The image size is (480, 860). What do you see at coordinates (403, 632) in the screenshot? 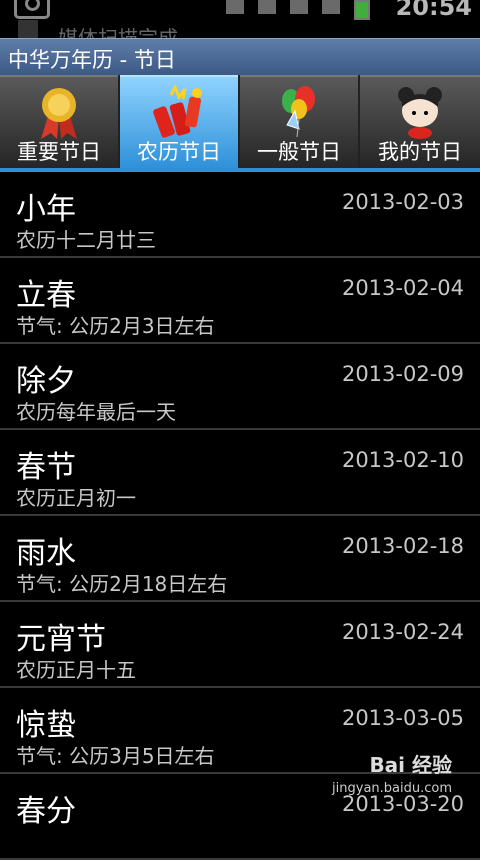
I see `holiday-date: 2013-02-24` at bounding box center [403, 632].